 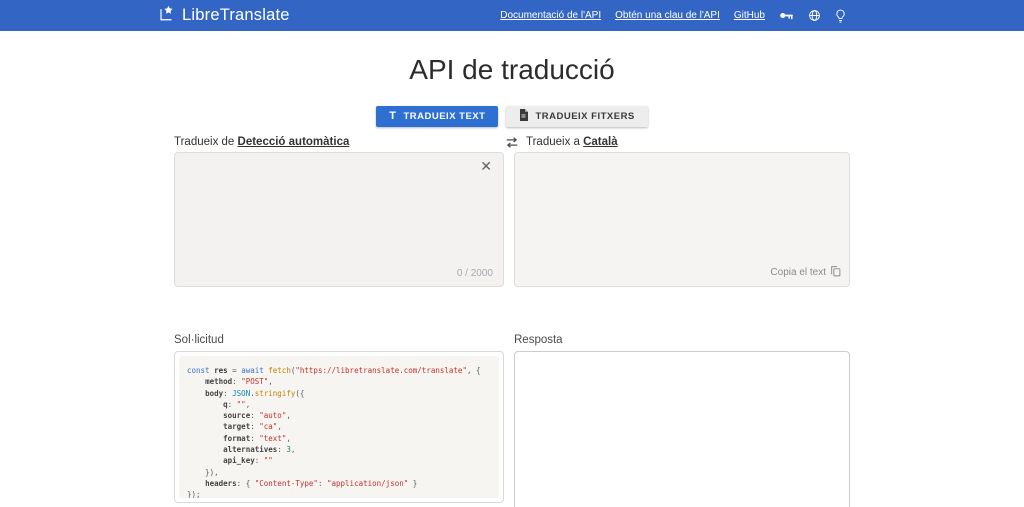 I want to click on page-title: API de traducció, so click(x=512, y=69).